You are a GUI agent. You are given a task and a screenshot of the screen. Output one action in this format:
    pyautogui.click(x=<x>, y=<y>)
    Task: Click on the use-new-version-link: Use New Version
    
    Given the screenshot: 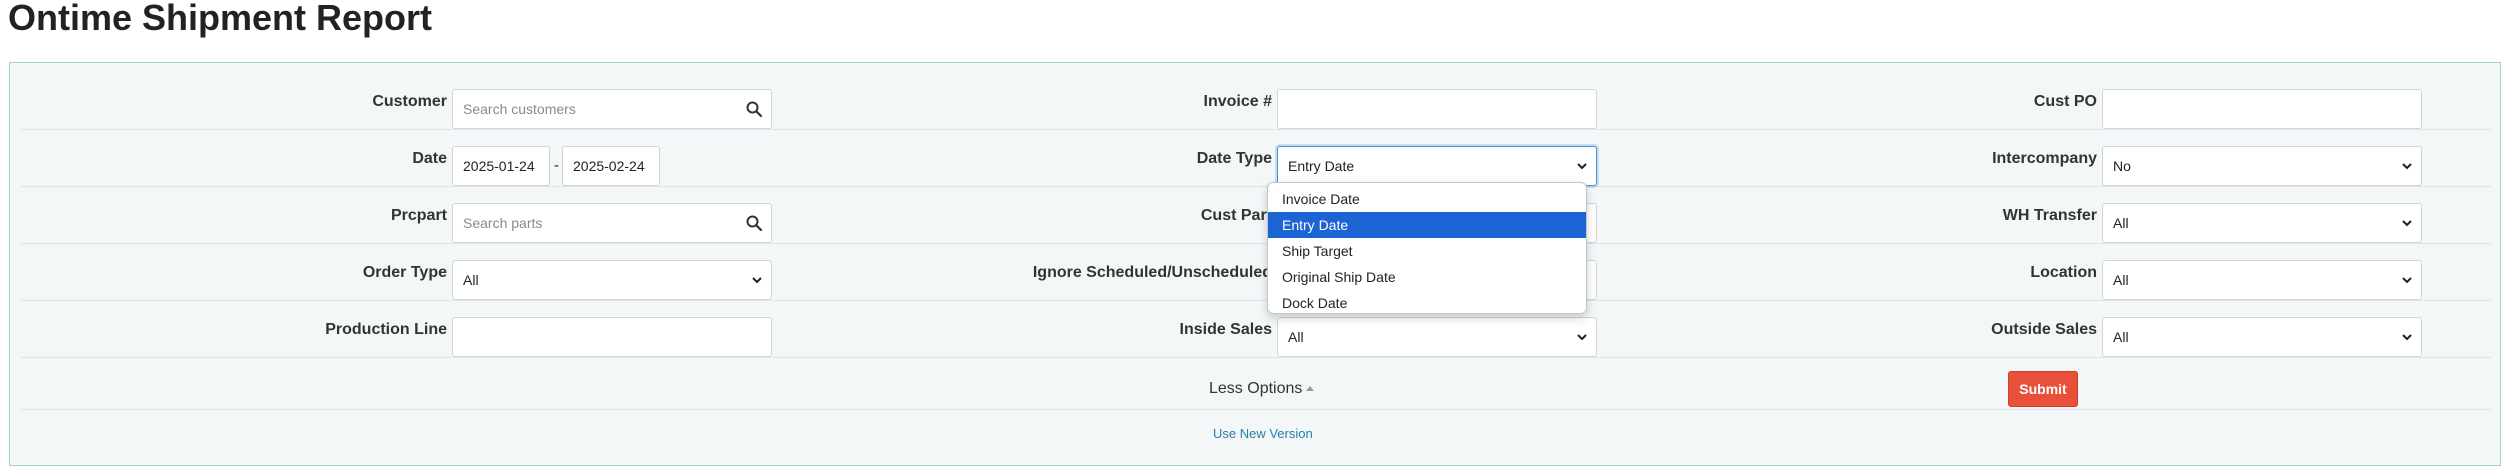 What is the action you would take?
    pyautogui.click(x=1263, y=434)
    